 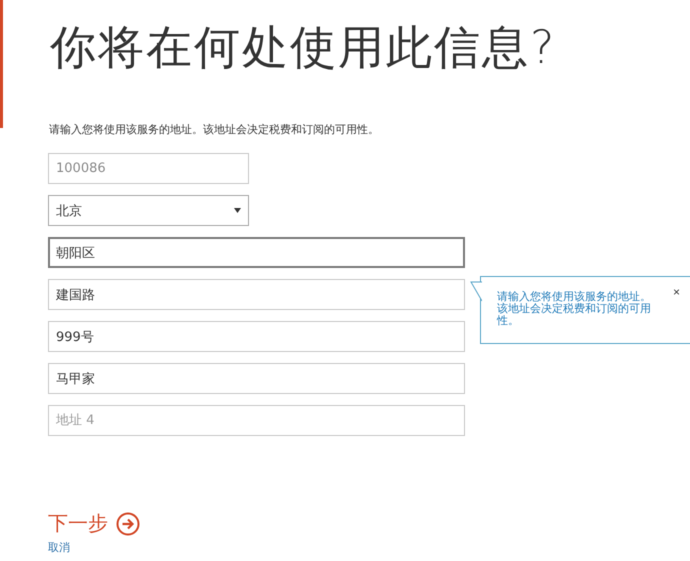 I want to click on address-field: 马甲家, so click(x=256, y=378).